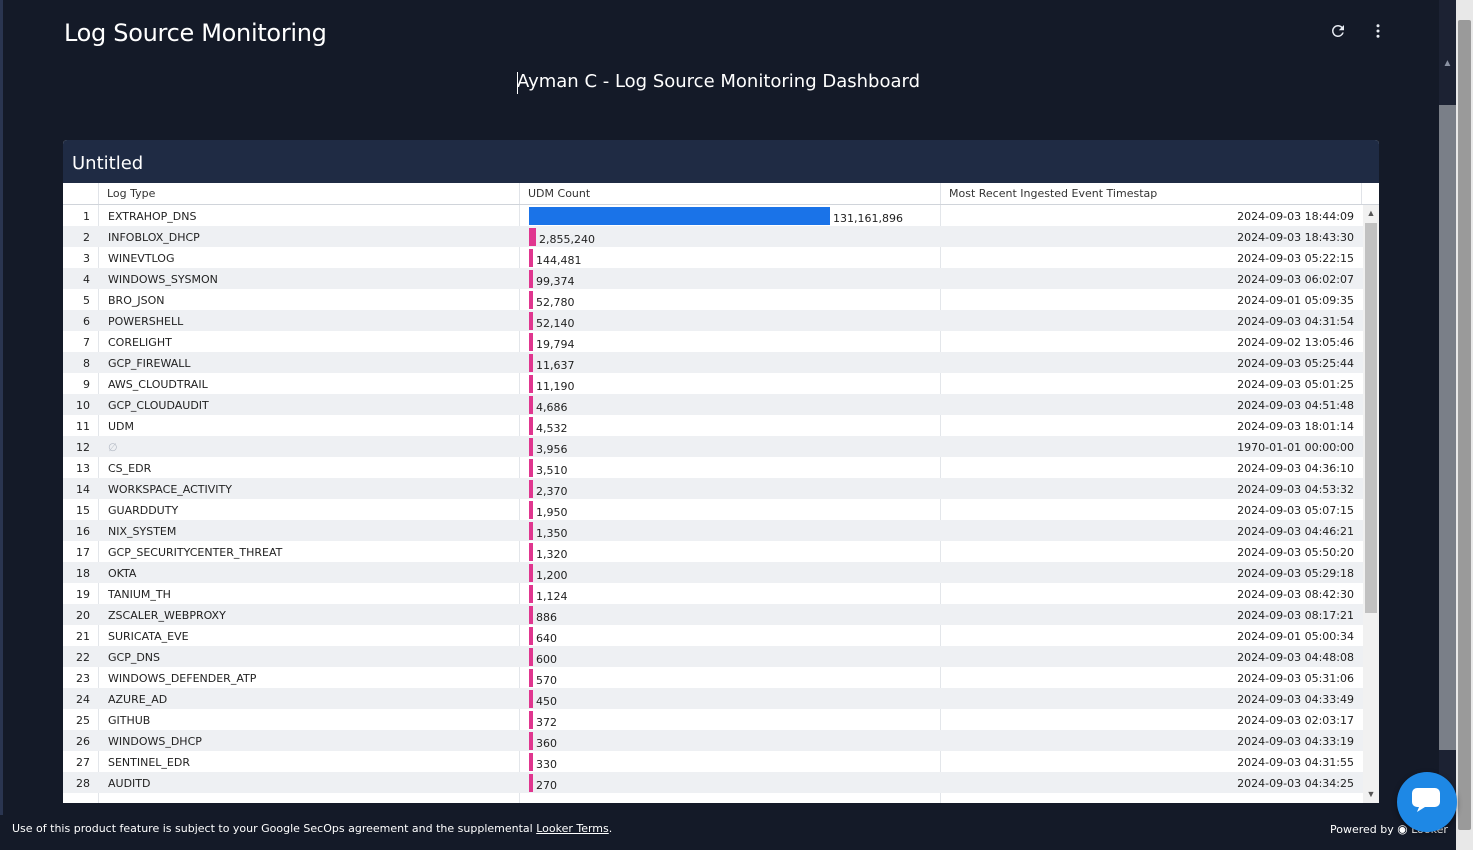  I want to click on dashboard-scroll-up-icon: ▲, so click(1447, 66).